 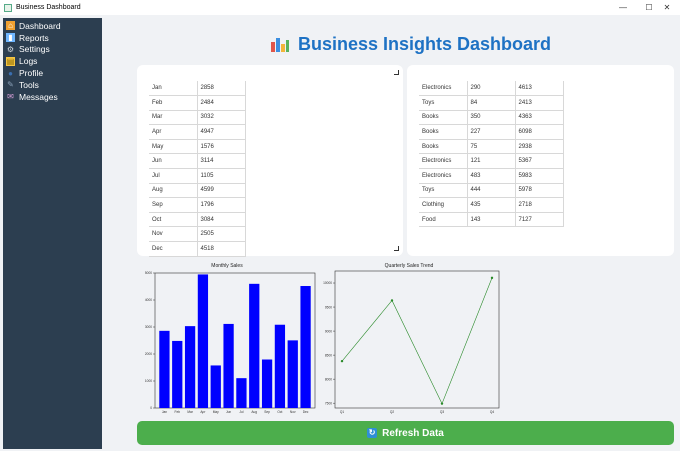 What do you see at coordinates (539, 103) in the screenshot?
I see `table-cell: 2413` at bounding box center [539, 103].